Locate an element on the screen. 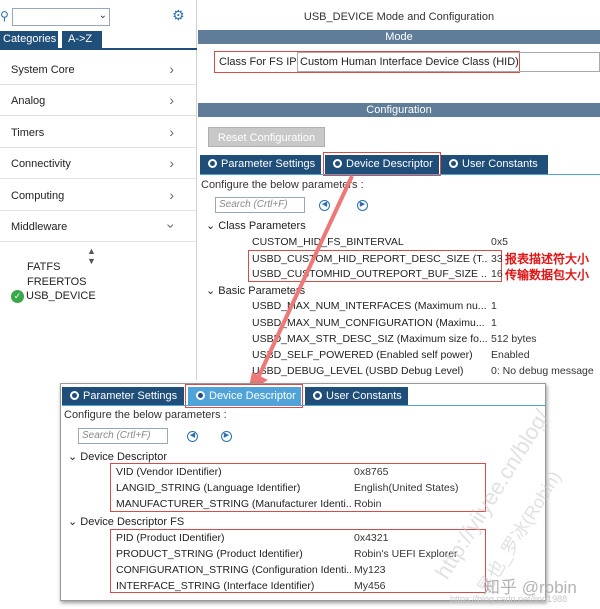  tab-label: User Constants is located at coordinates (364, 396).